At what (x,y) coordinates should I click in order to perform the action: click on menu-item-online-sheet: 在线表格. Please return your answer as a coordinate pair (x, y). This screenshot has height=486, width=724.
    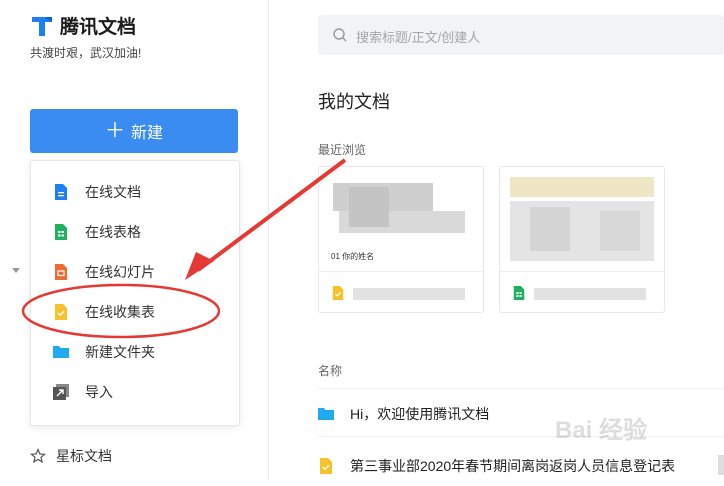
    Looking at the image, I should click on (135, 232).